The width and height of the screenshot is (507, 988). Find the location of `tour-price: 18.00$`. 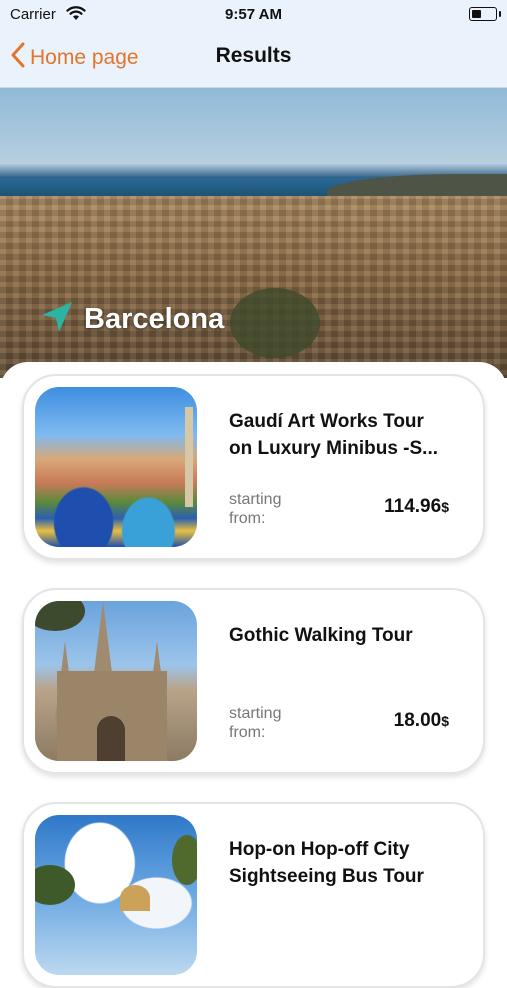

tour-price: 18.00$ is located at coordinates (421, 720).